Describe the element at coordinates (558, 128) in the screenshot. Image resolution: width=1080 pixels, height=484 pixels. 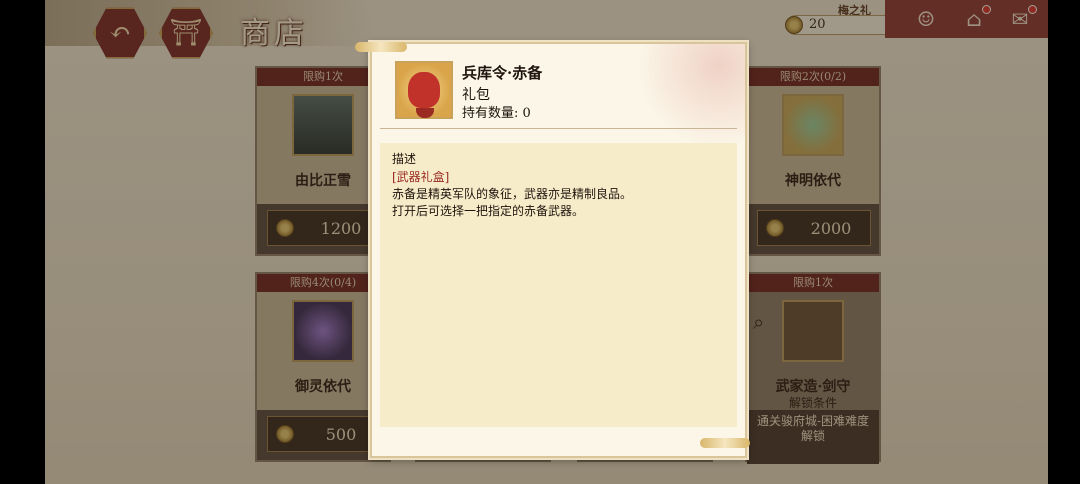
I see `divider` at that location.